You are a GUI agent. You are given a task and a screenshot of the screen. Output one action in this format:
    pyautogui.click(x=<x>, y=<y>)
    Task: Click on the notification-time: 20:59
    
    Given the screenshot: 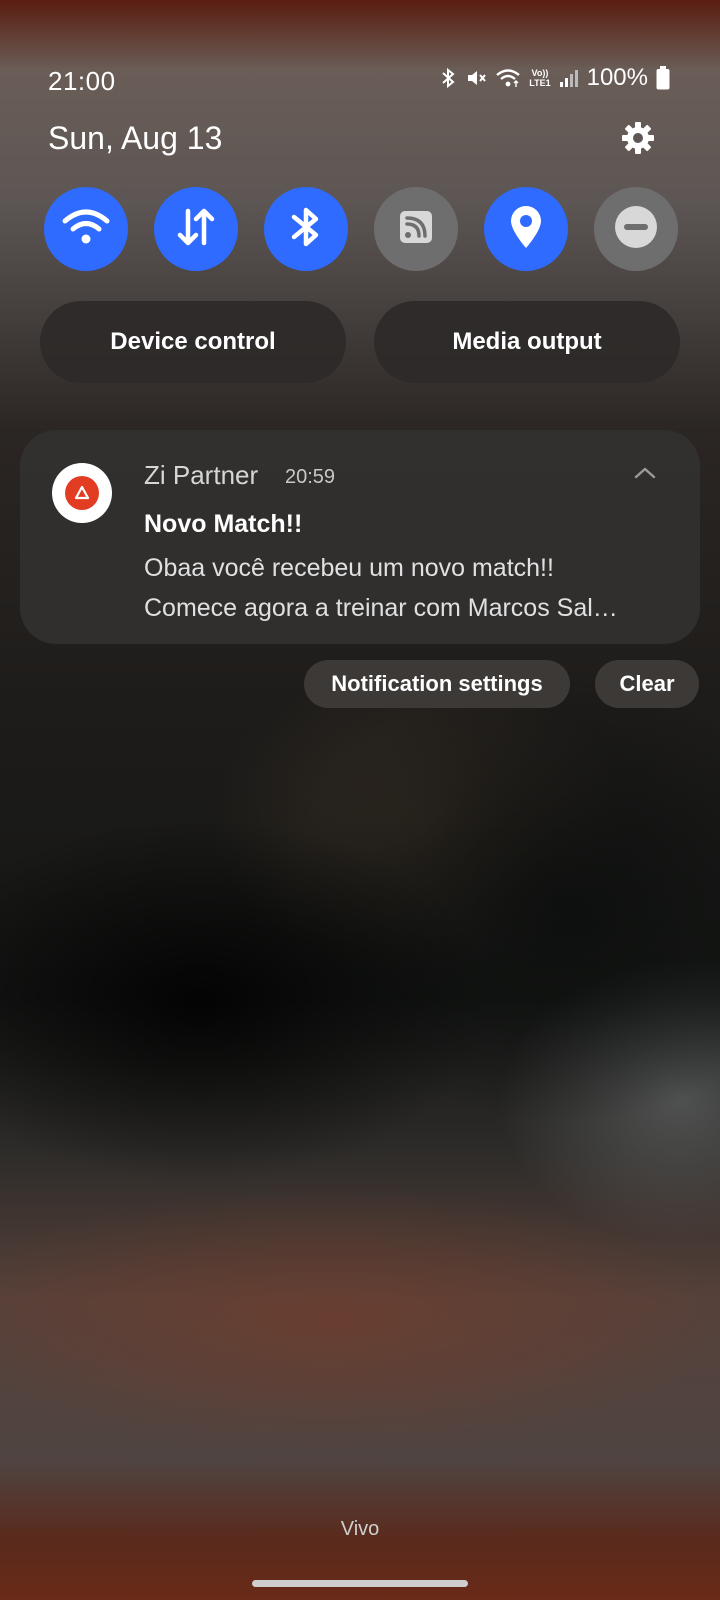 What is the action you would take?
    pyautogui.click(x=310, y=477)
    